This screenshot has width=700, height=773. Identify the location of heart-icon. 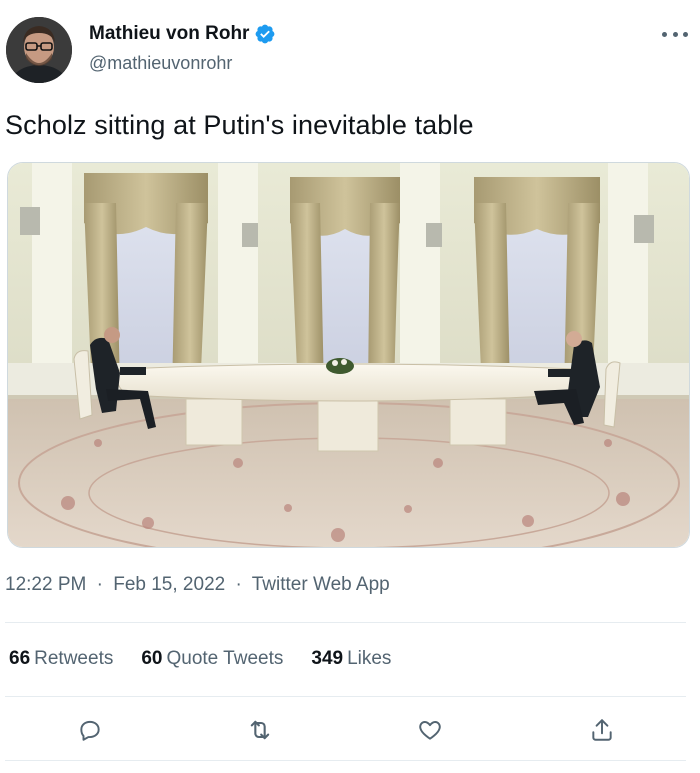
(430, 730).